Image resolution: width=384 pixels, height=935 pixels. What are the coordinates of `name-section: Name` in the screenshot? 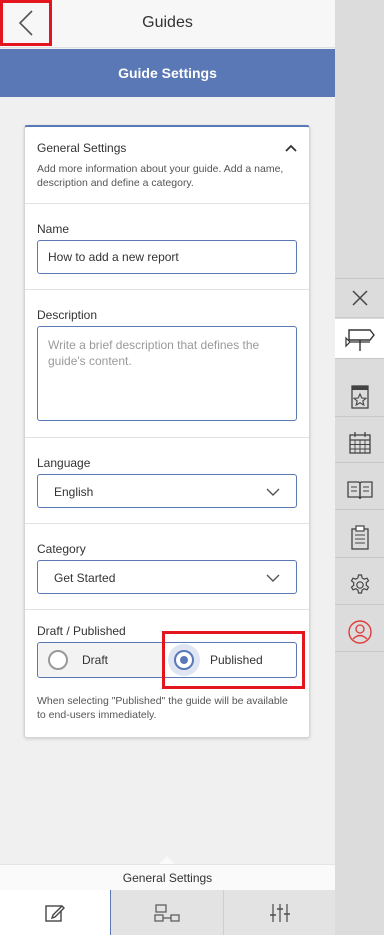 It's located at (167, 247).